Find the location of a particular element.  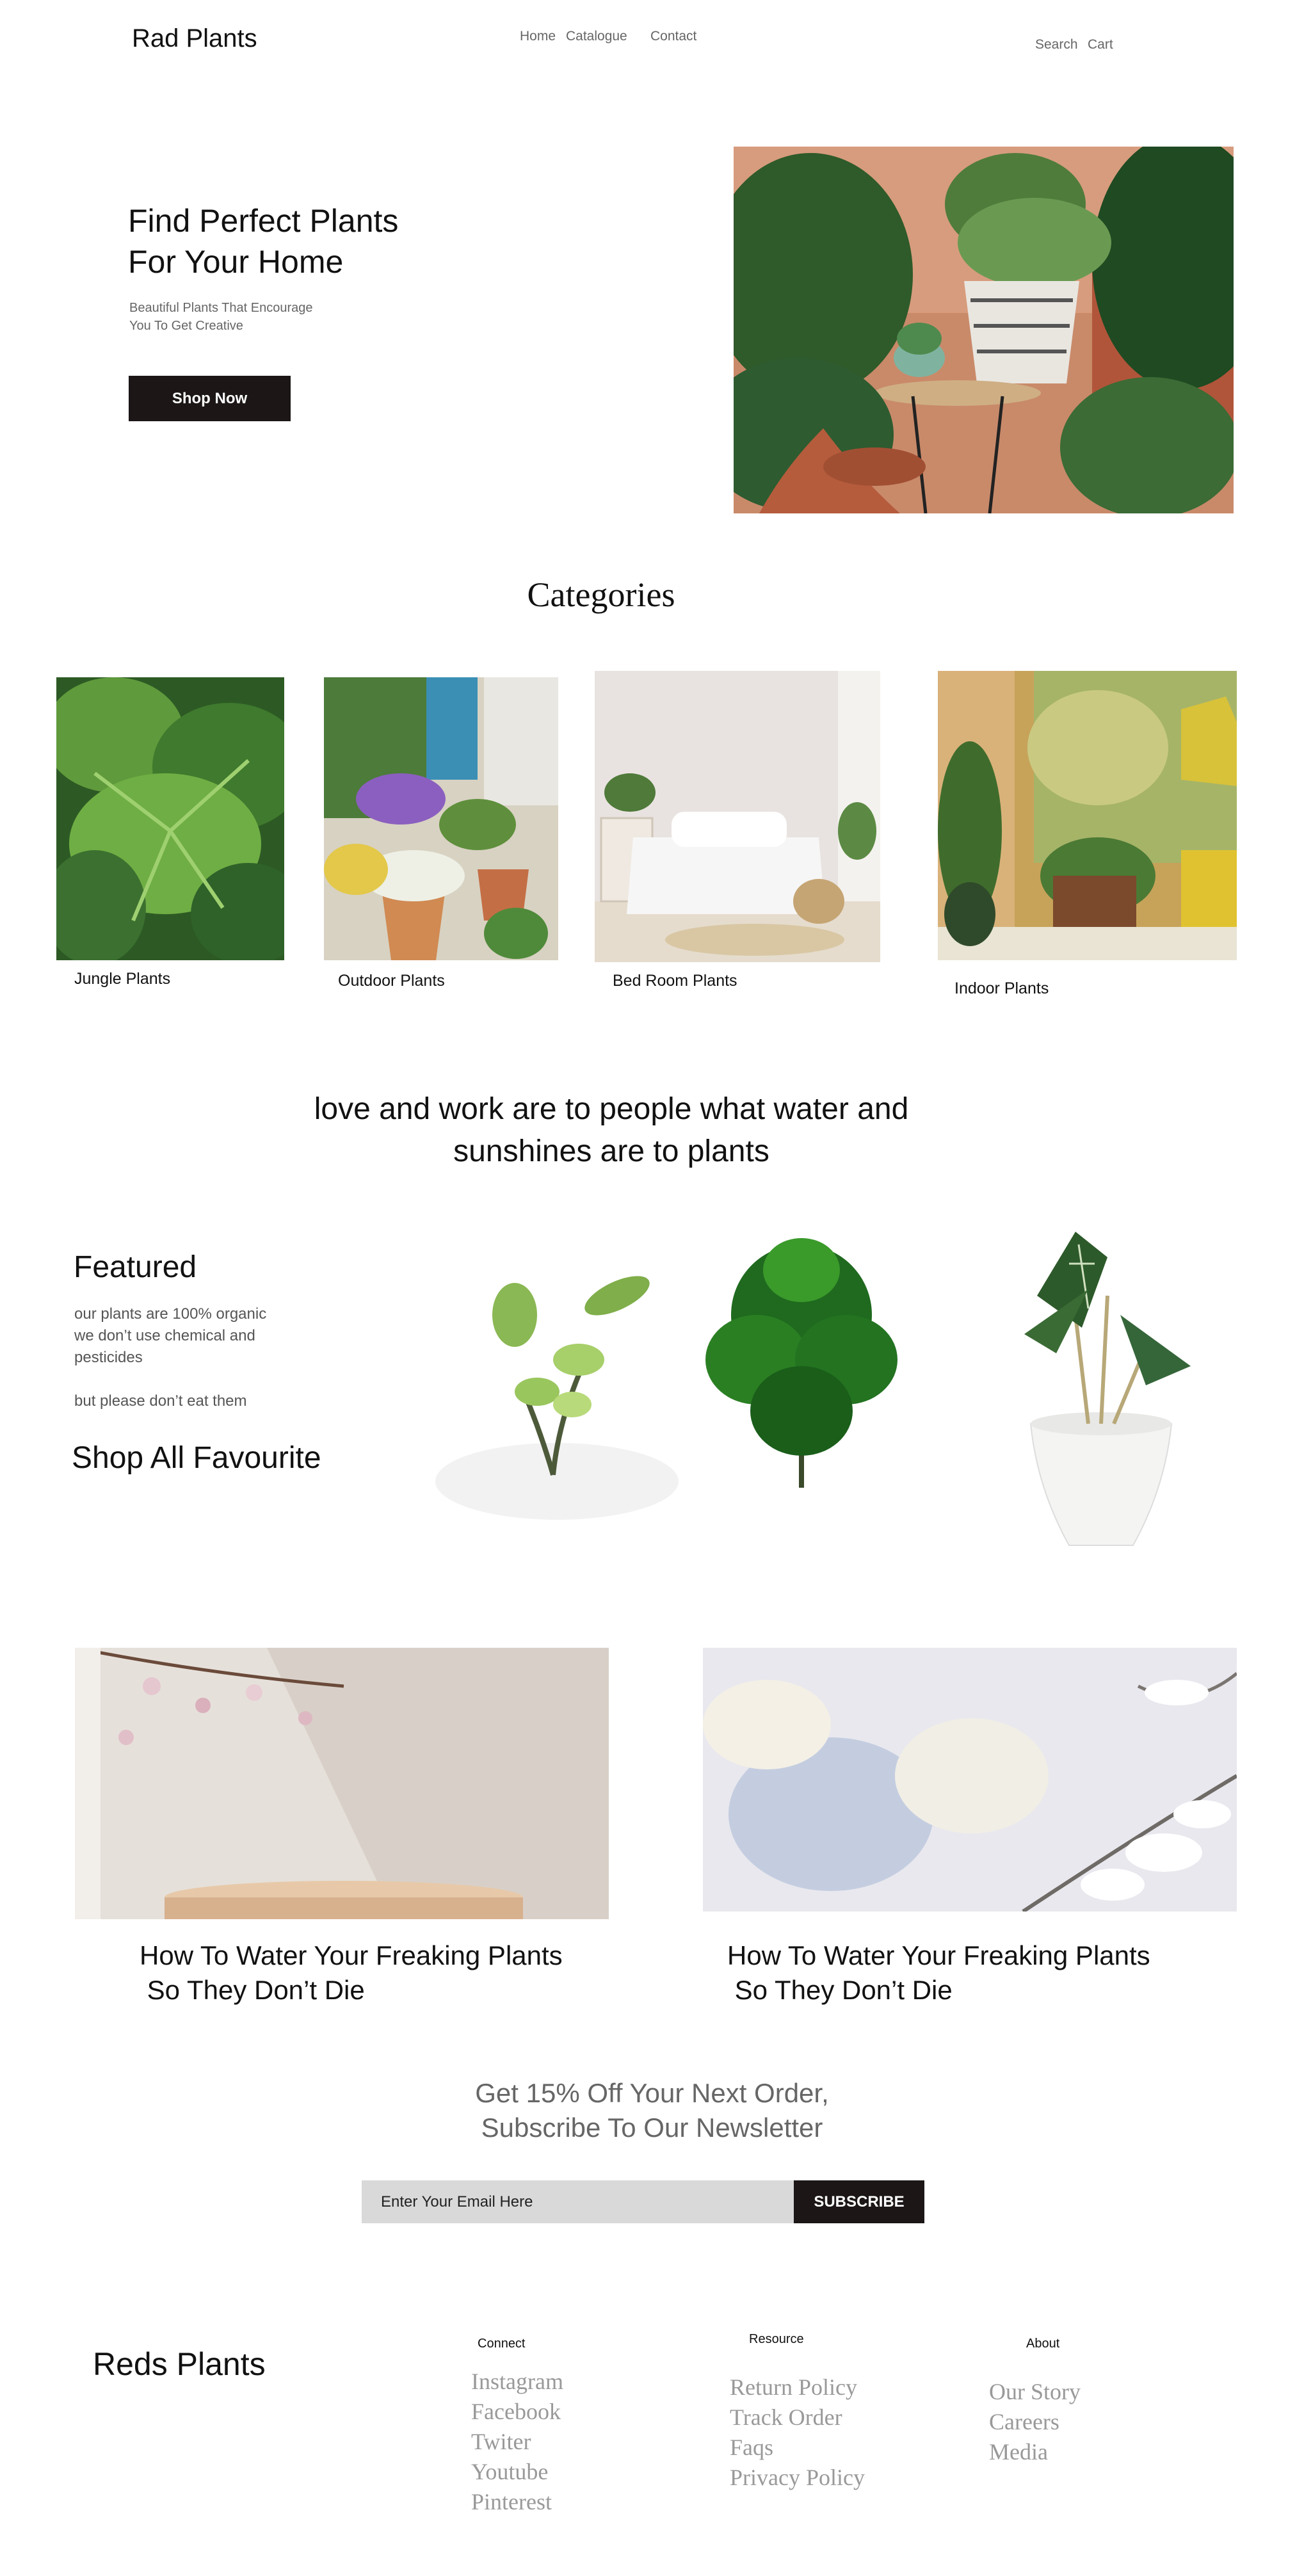

blog-post-1-image is located at coordinates (342, 1783).